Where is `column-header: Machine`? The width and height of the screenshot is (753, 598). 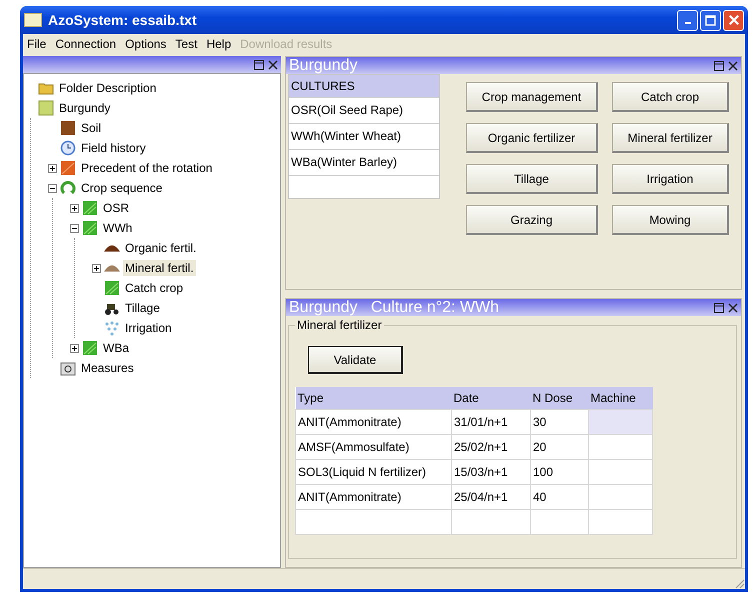 column-header: Machine is located at coordinates (620, 398).